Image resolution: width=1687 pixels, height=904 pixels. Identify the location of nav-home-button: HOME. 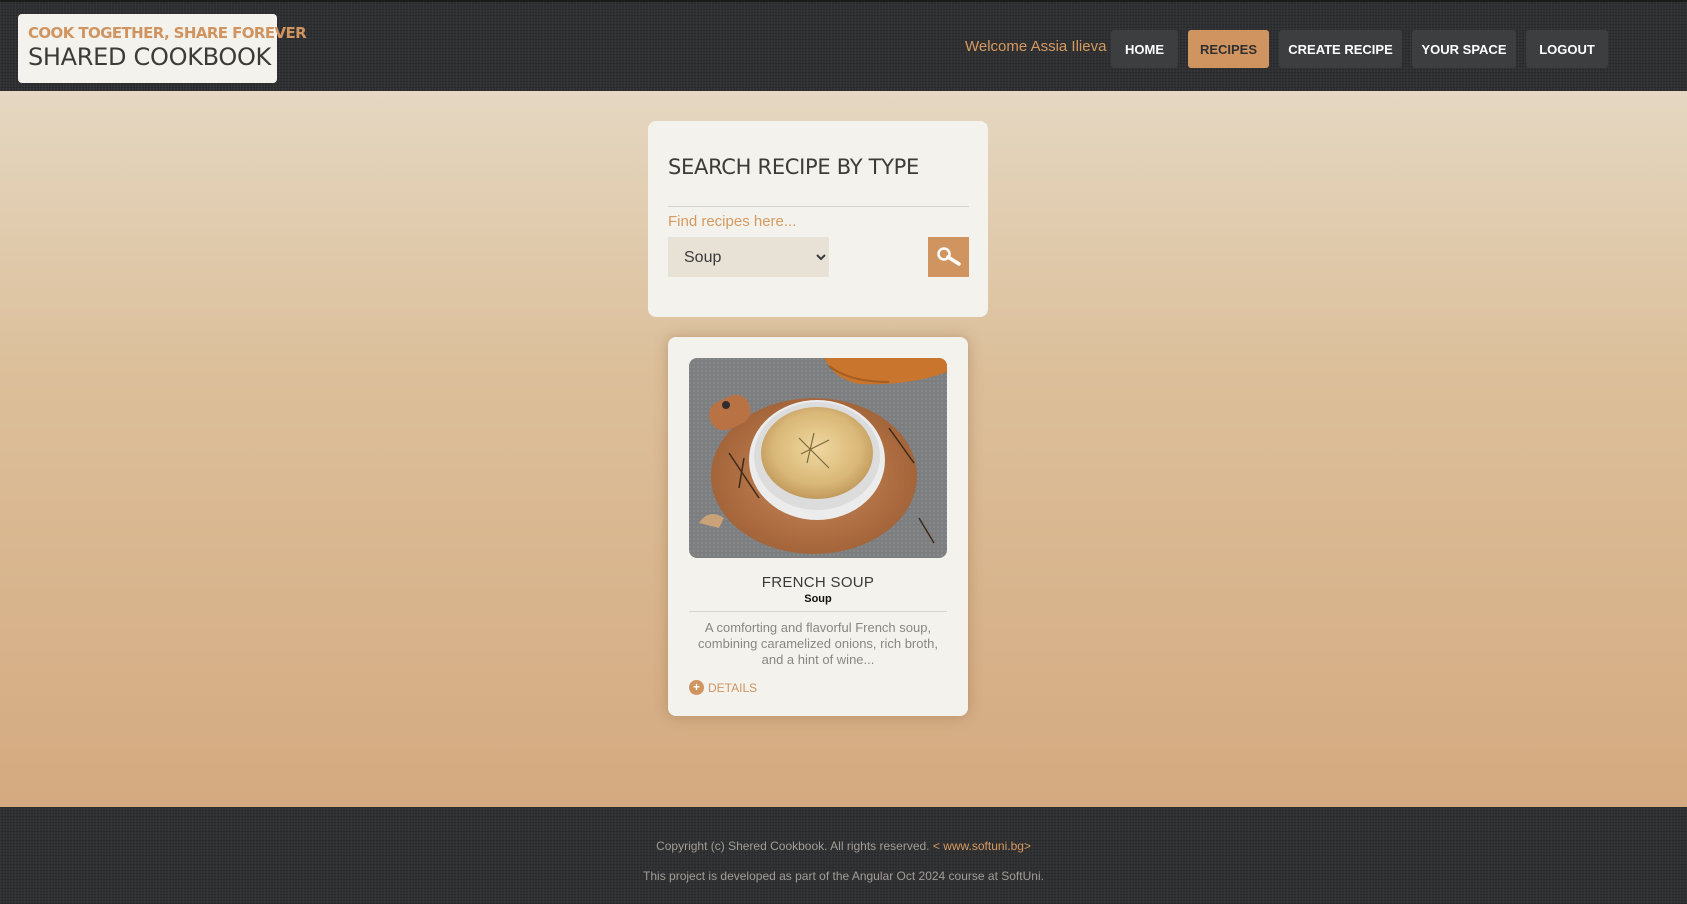
(1144, 49).